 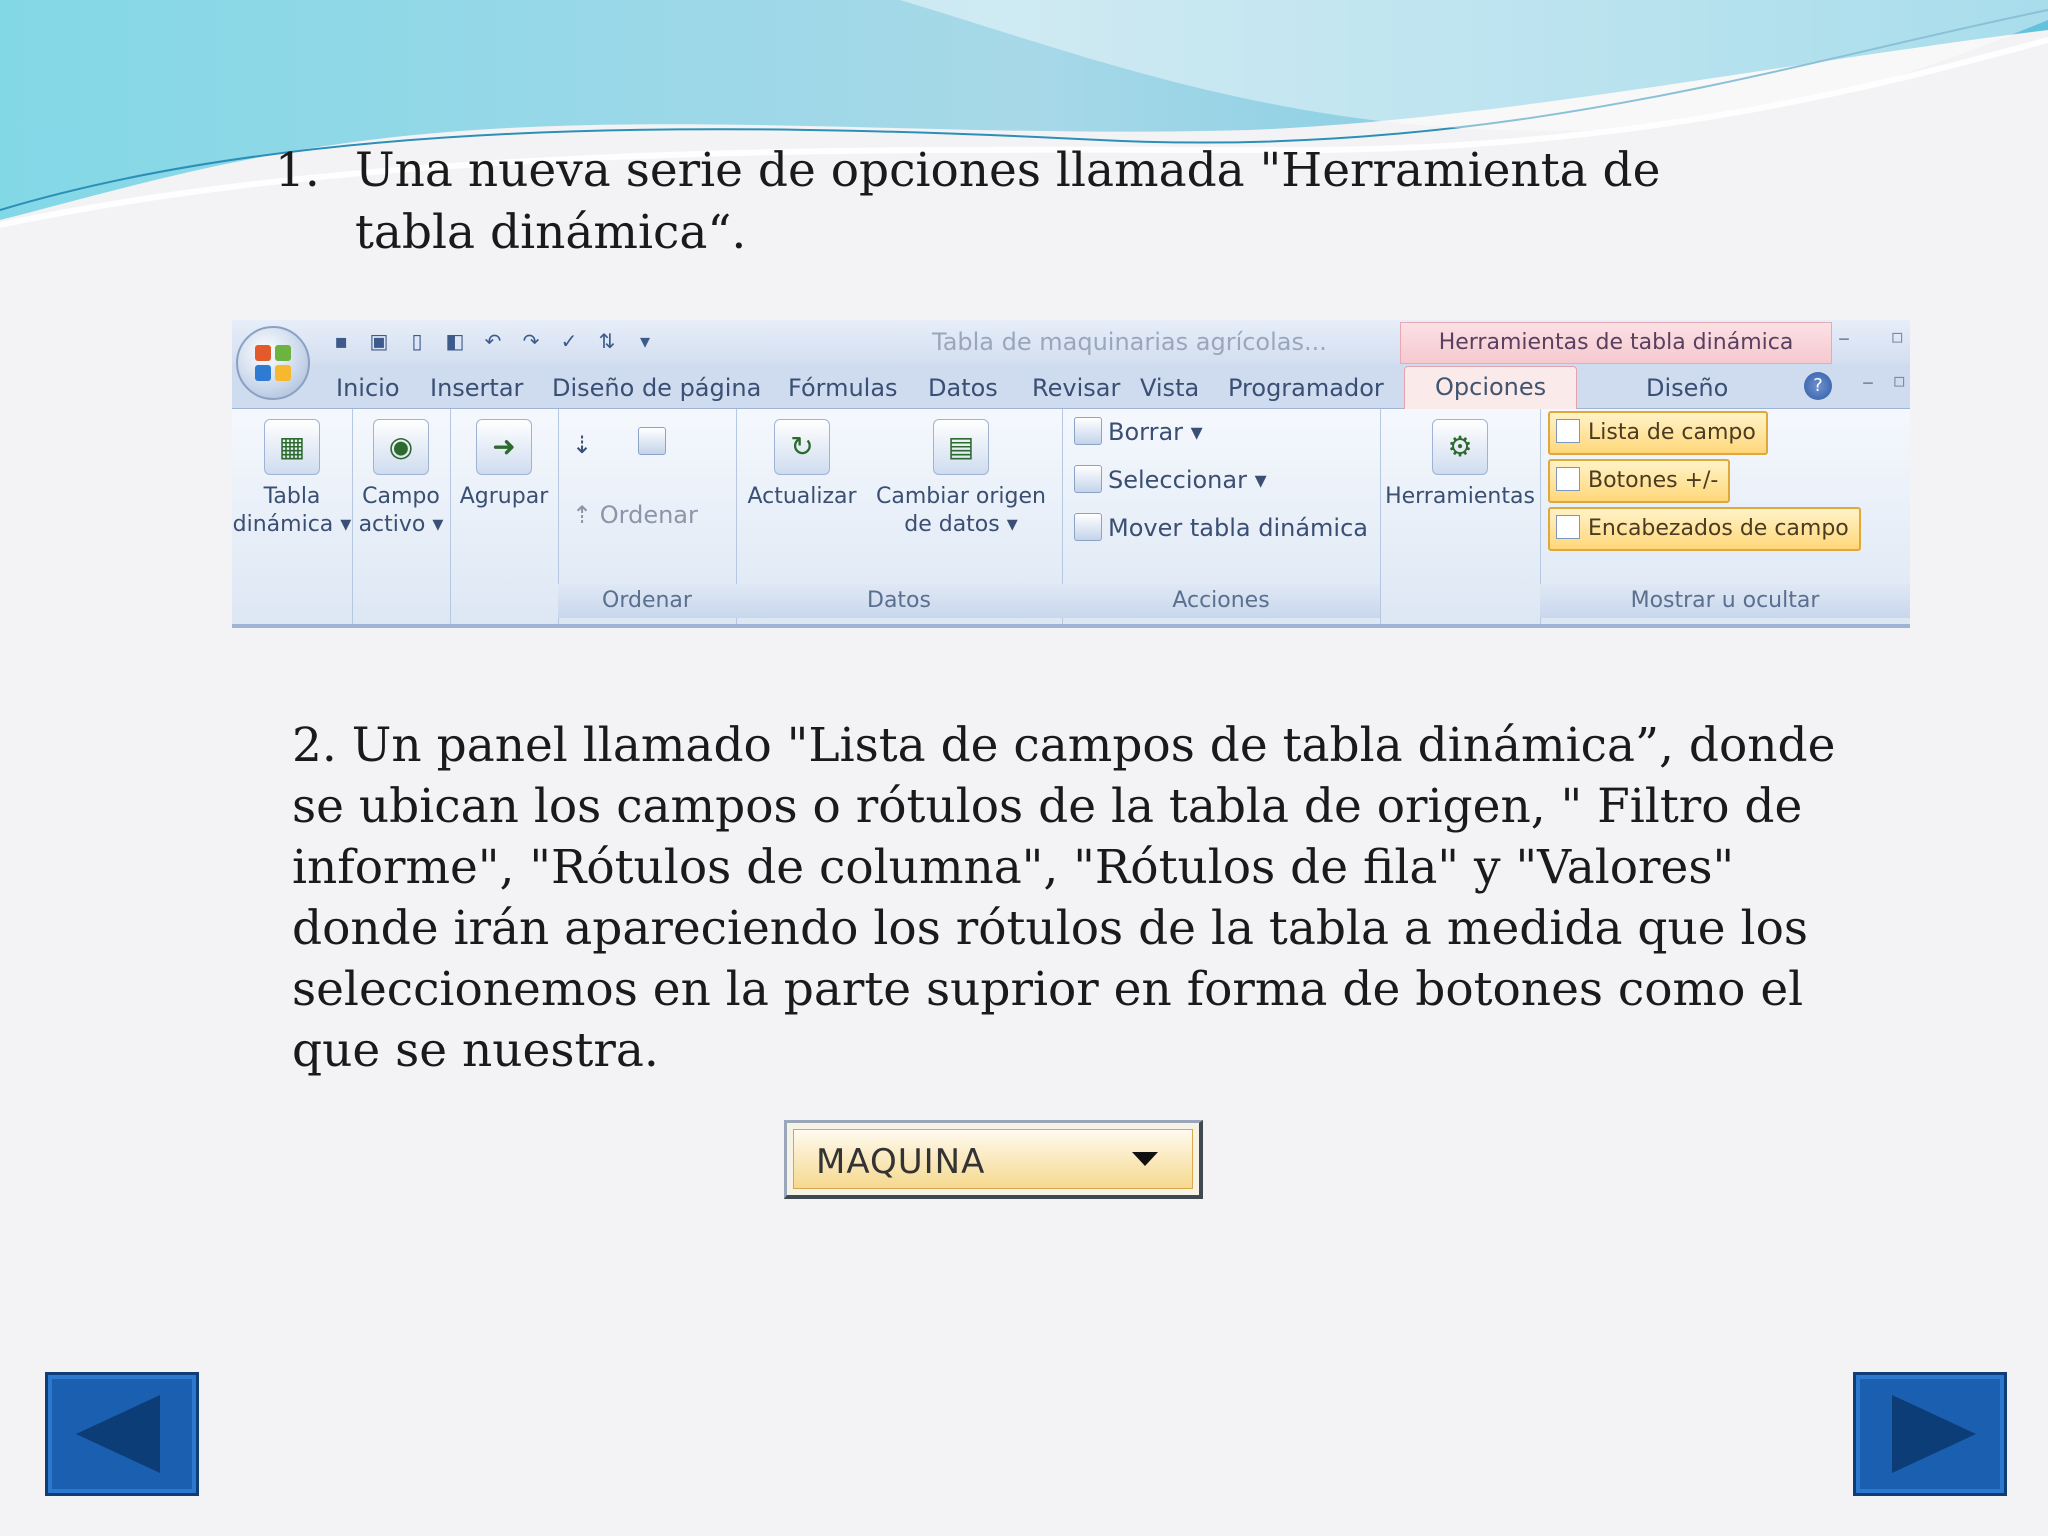 I want to click on actualizar-label: Actualizar, so click(x=802, y=496).